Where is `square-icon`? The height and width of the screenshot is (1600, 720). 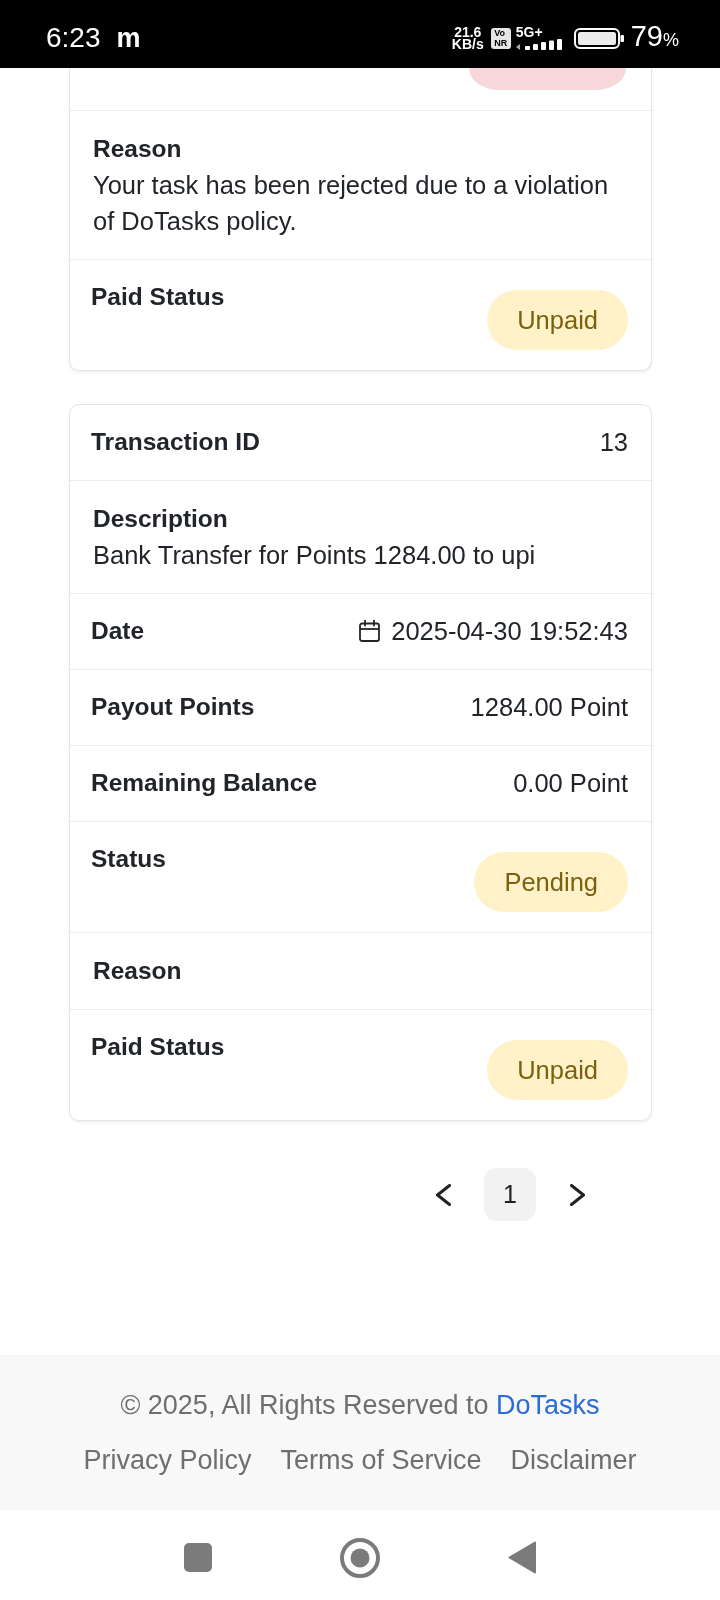
square-icon is located at coordinates (198, 1557).